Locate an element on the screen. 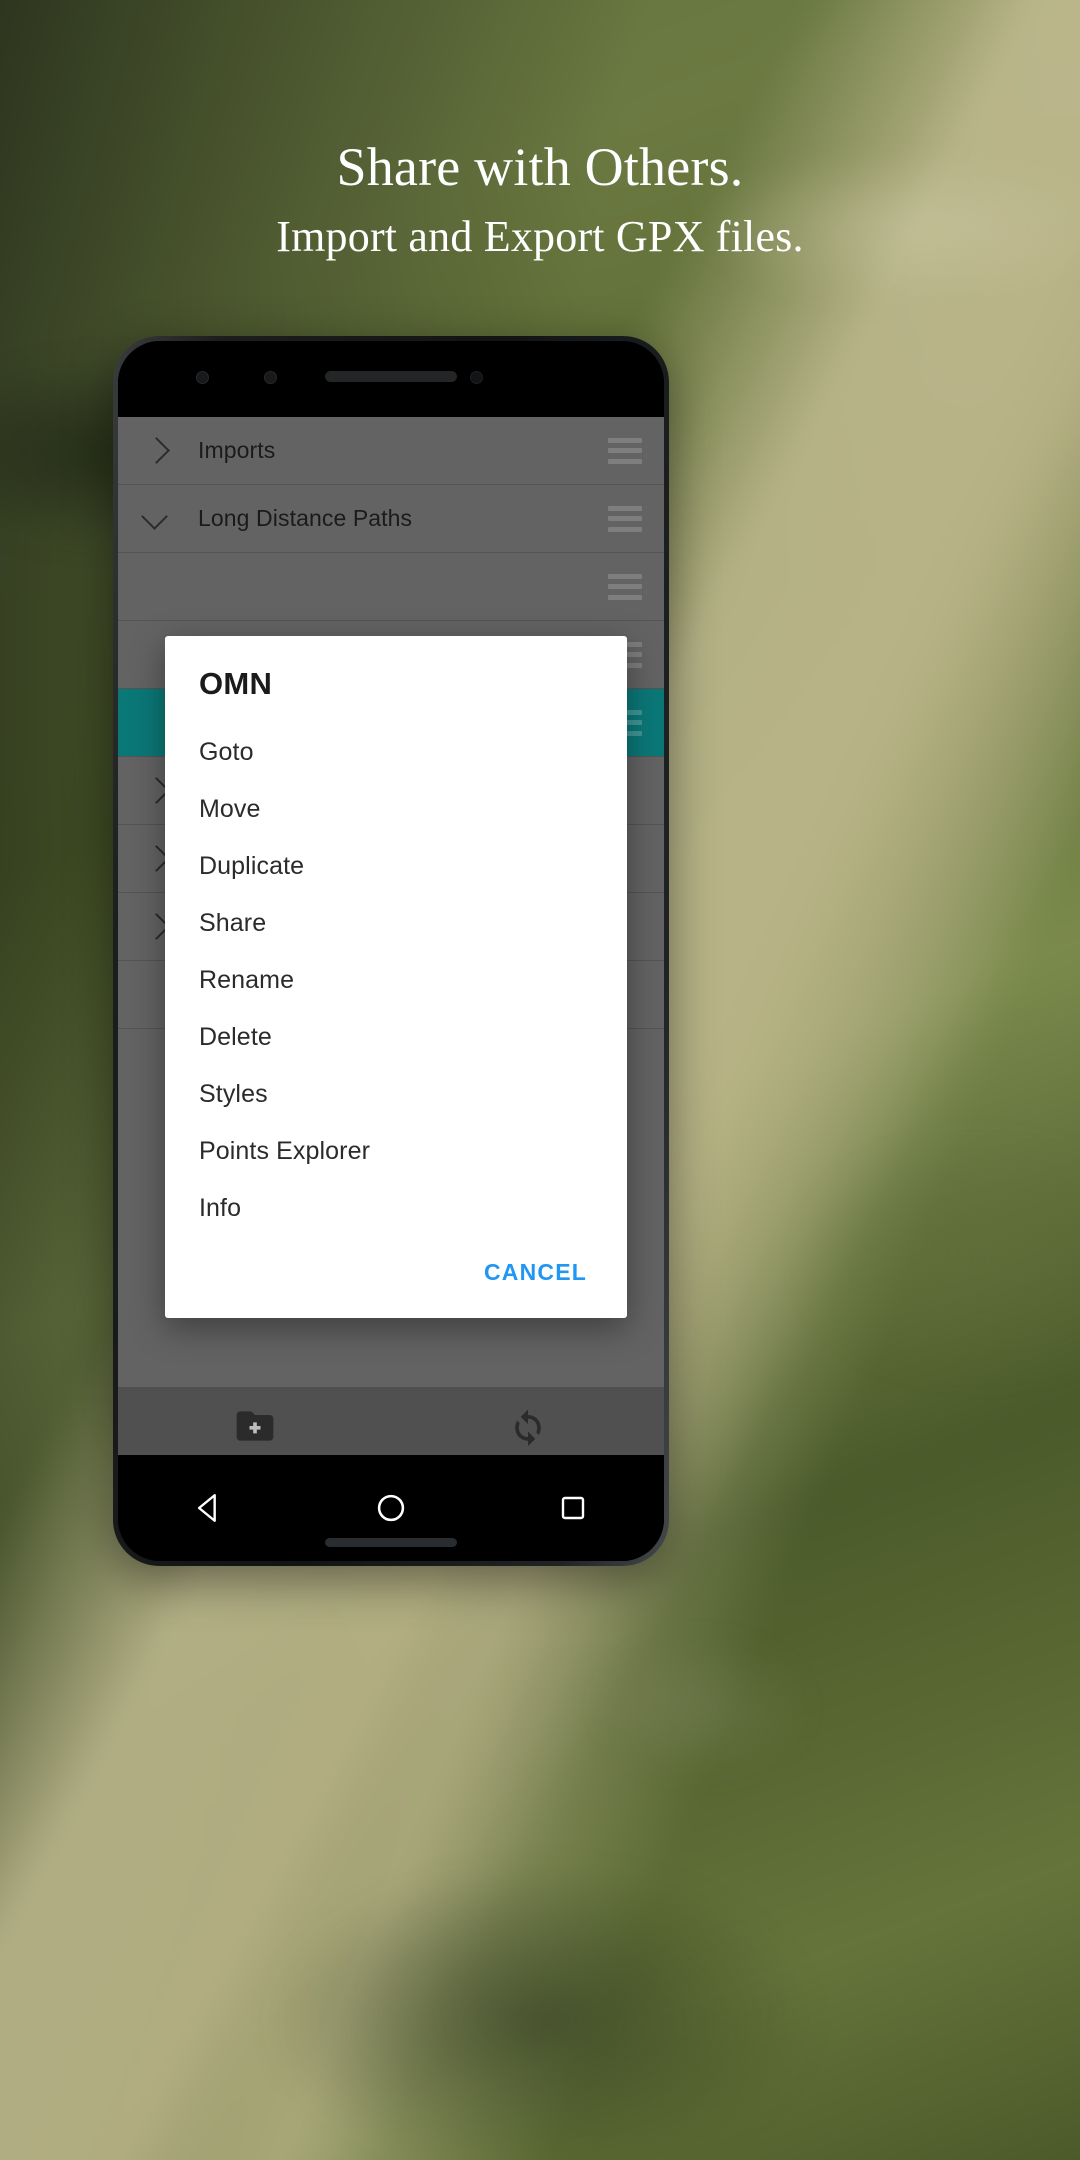 The width and height of the screenshot is (1080, 2160). recents-button is located at coordinates (573, 1508).